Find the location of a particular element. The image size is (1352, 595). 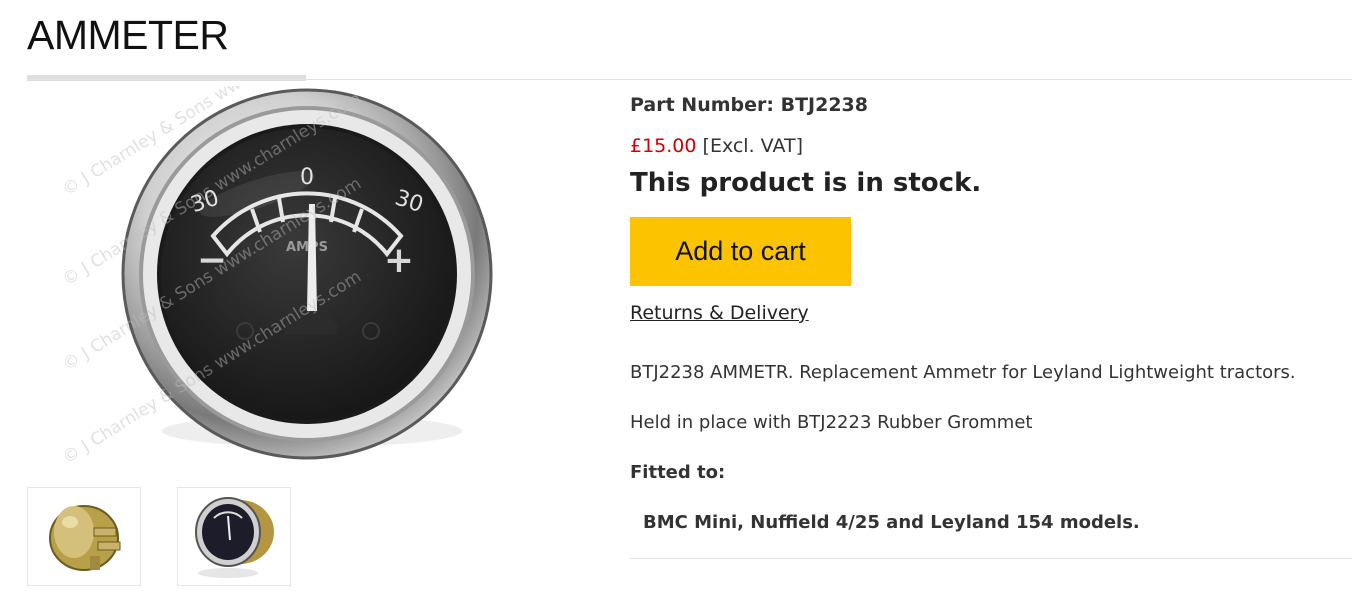

section-divider is located at coordinates (991, 558).